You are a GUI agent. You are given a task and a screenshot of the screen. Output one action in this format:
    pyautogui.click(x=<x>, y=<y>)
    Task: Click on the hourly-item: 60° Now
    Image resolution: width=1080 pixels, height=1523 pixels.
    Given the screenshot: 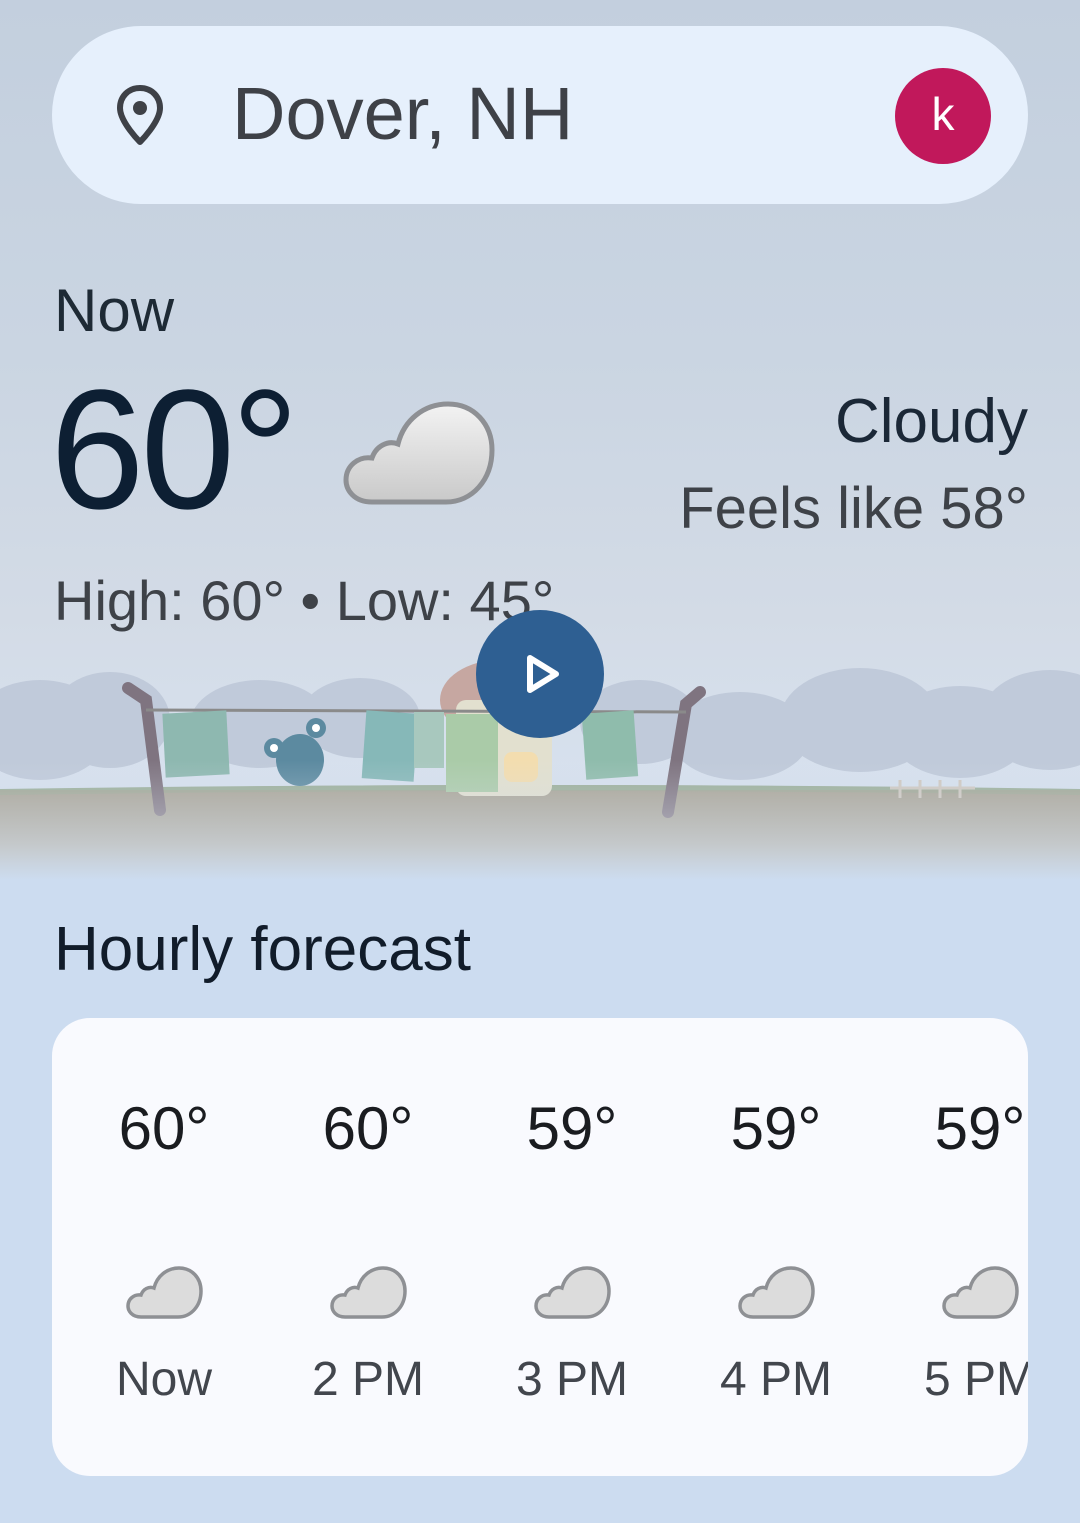 What is the action you would take?
    pyautogui.click(x=164, y=1247)
    